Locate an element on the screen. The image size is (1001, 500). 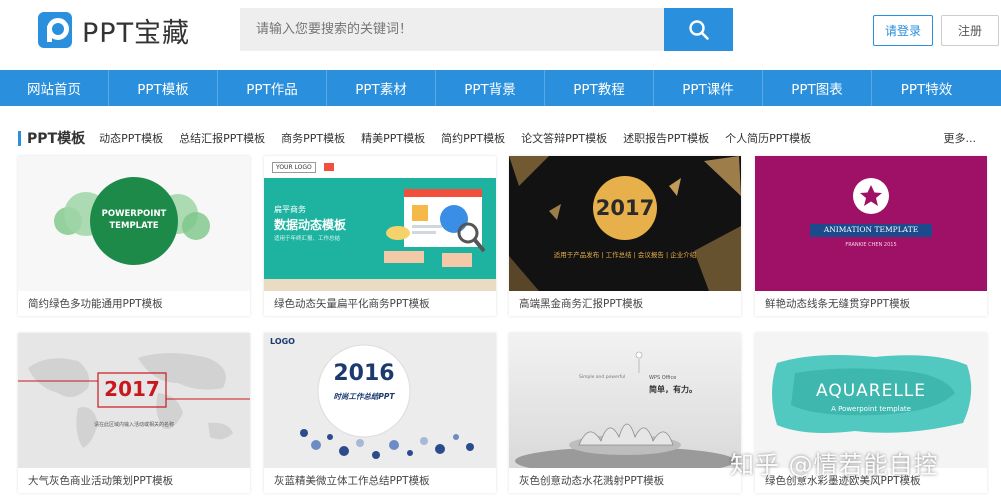
nav-item-ppt-templates: PPT模板 is located at coordinates (163, 88).